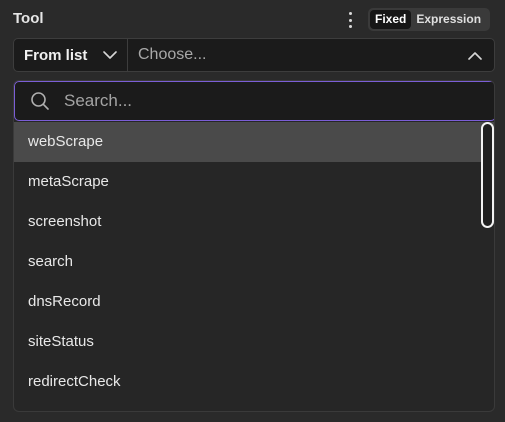  Describe the element at coordinates (254, 342) in the screenshot. I see `list-item: siteStatus` at that location.